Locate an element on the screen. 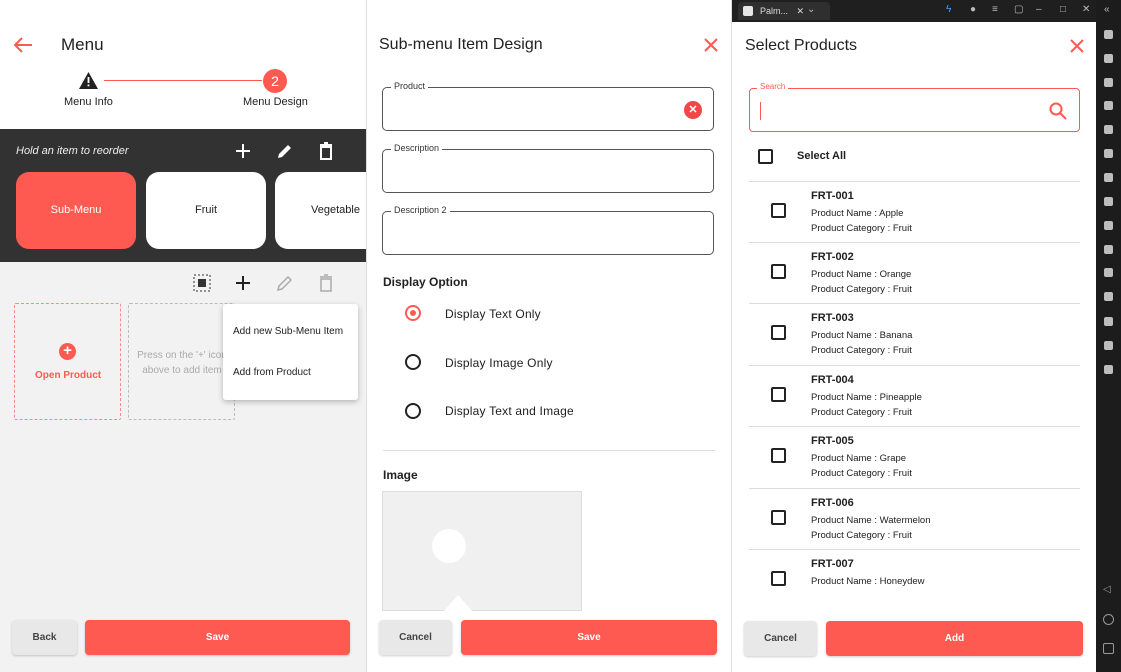 The width and height of the screenshot is (1121, 672). window-tab: Palm... ✕ is located at coordinates (784, 11).